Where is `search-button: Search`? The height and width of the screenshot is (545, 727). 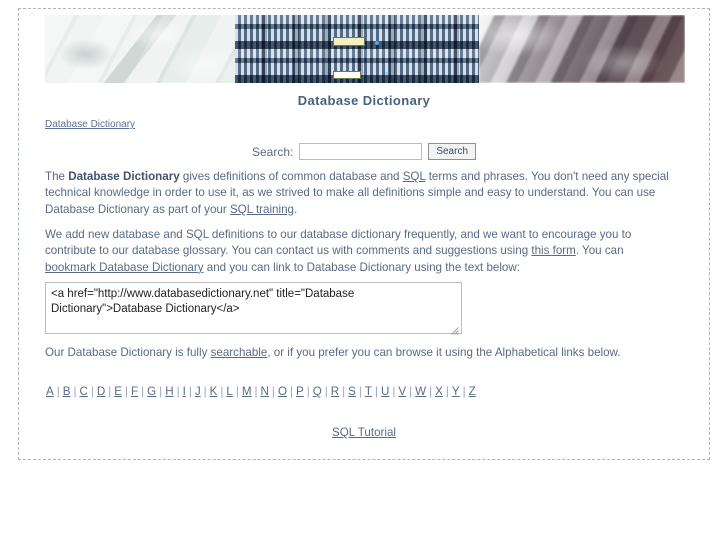
search-button: Search is located at coordinates (452, 151).